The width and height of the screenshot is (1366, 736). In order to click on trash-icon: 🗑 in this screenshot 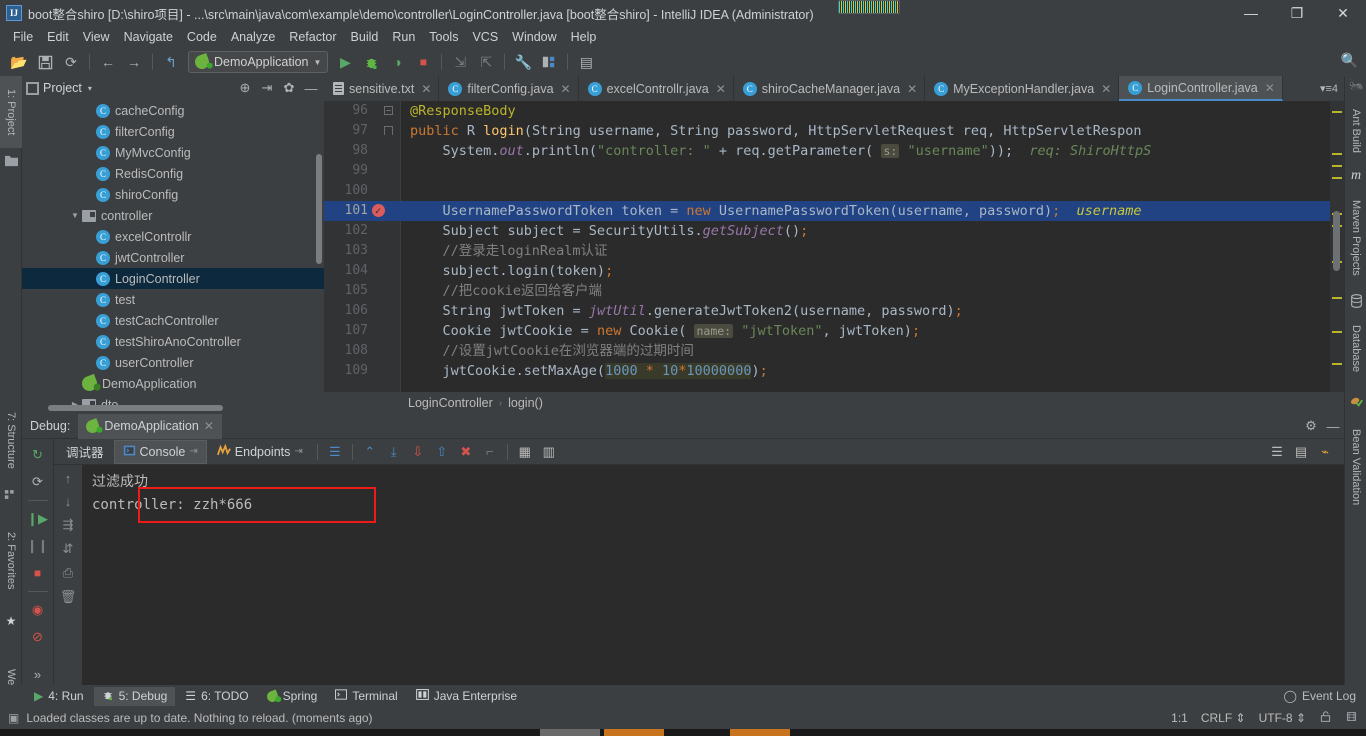, I will do `click(68, 597)`.